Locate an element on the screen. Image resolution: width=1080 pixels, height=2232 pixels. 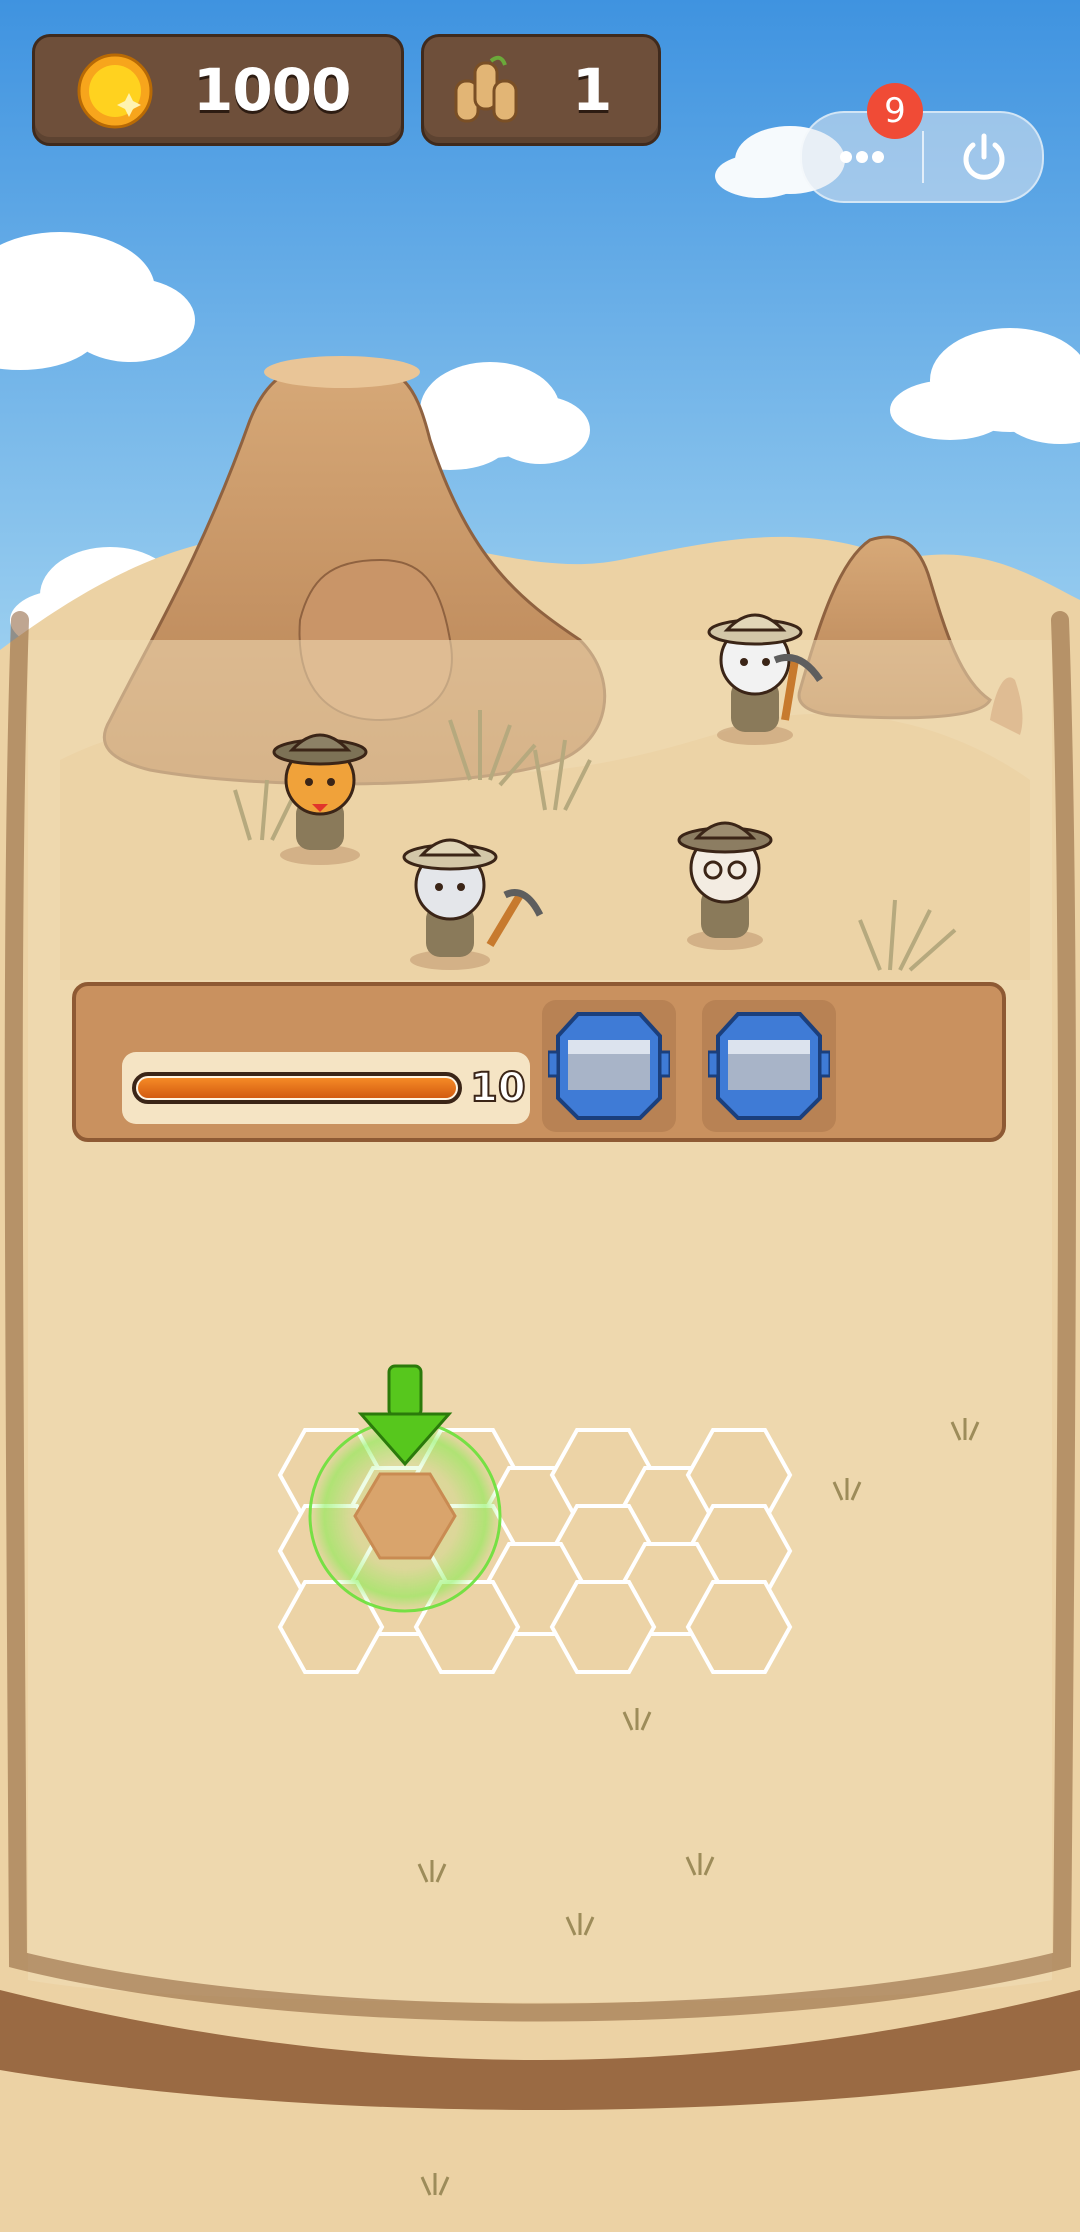
coin-counter: 1000 is located at coordinates (218, 90).